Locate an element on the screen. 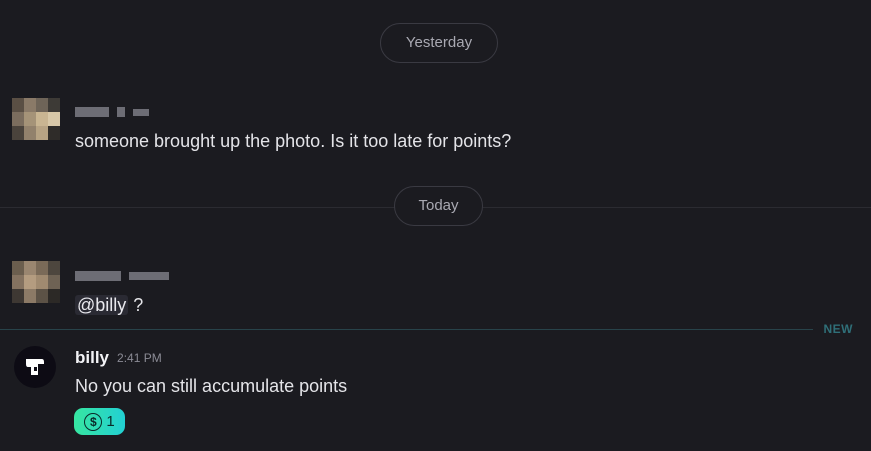  author-row: billy 2:41 PM is located at coordinates (118, 358).